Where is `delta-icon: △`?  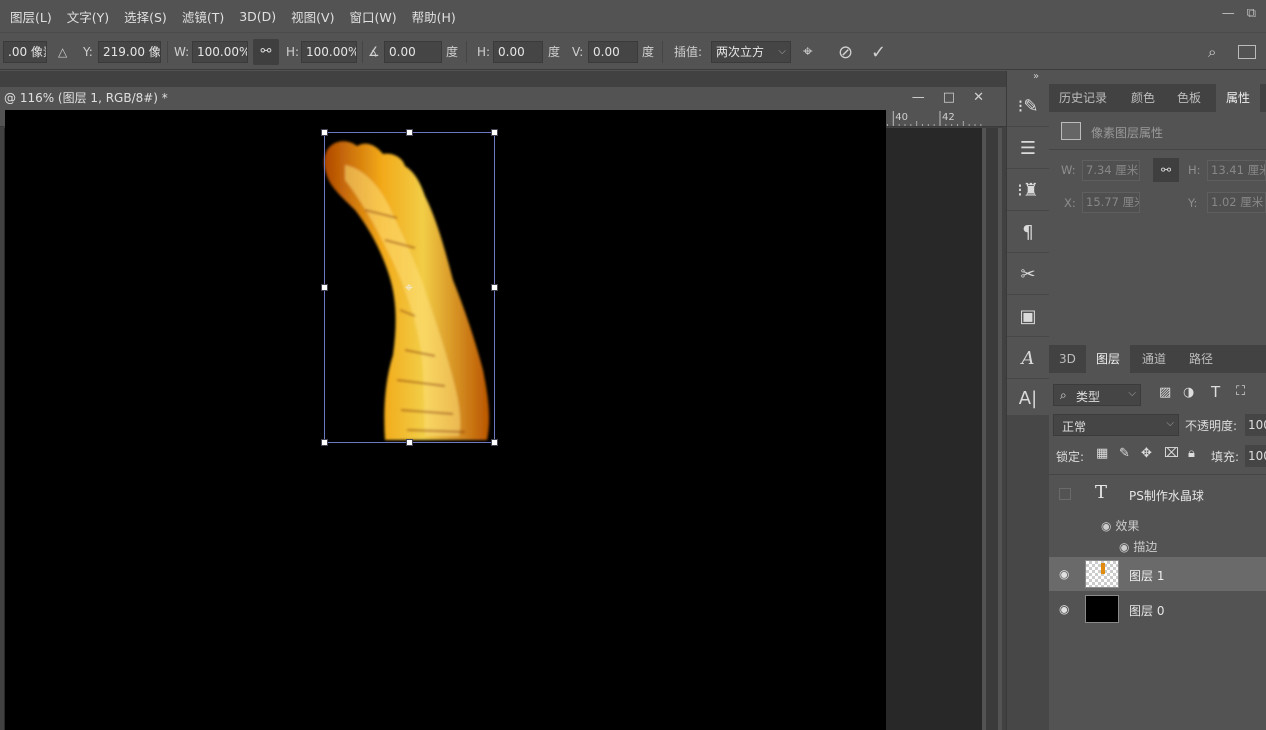
delta-icon: △ is located at coordinates (62, 52).